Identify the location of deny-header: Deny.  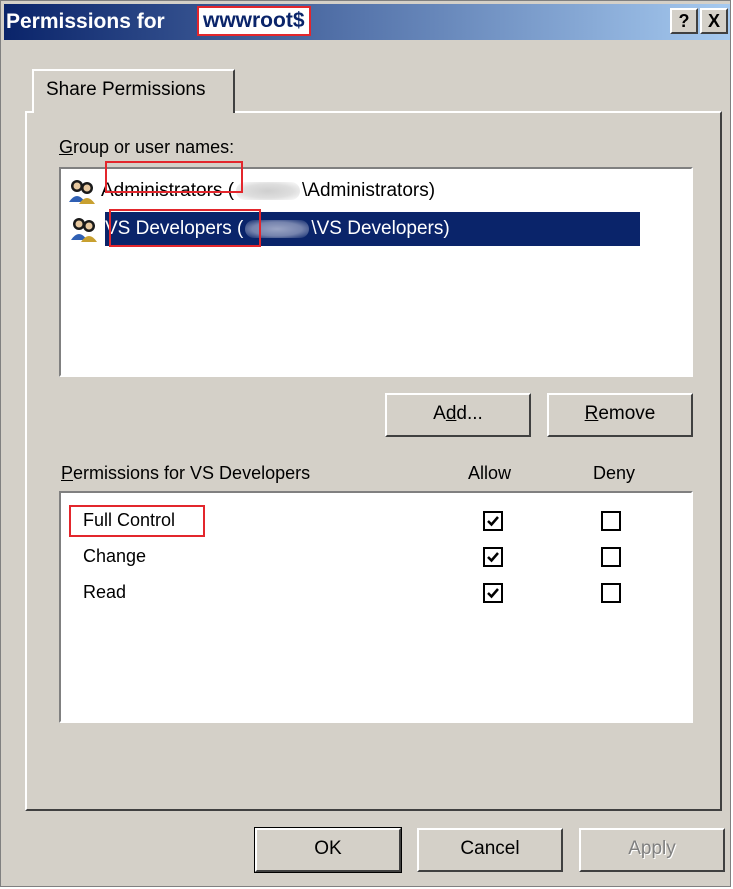
(614, 473).